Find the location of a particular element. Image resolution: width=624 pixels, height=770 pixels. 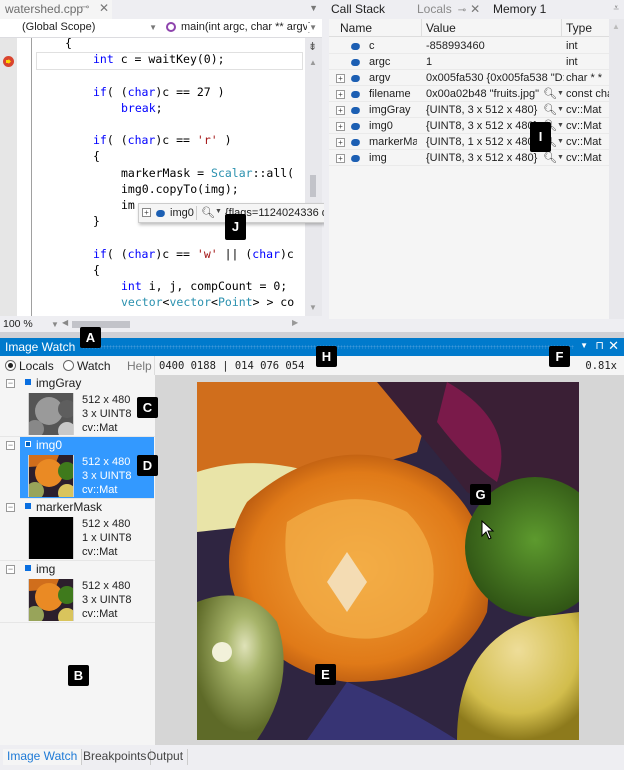

code-token: { is located at coordinates (96, 269).